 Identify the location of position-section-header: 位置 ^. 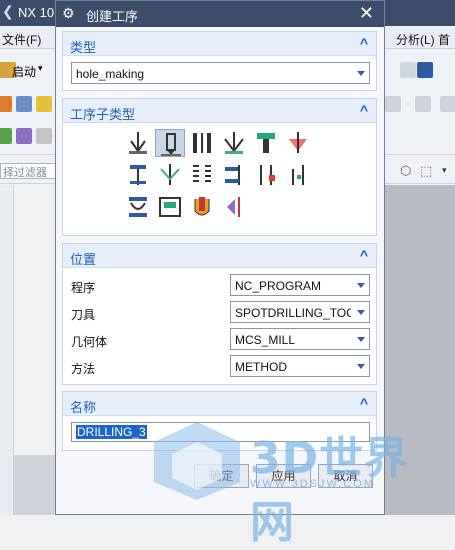
(219, 256).